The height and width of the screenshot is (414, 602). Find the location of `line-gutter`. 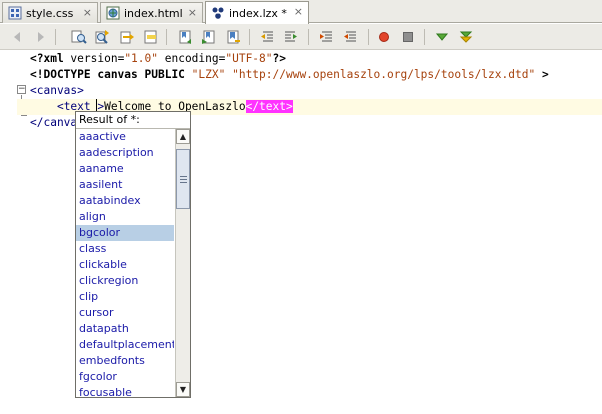

line-gutter is located at coordinates (8, 232).